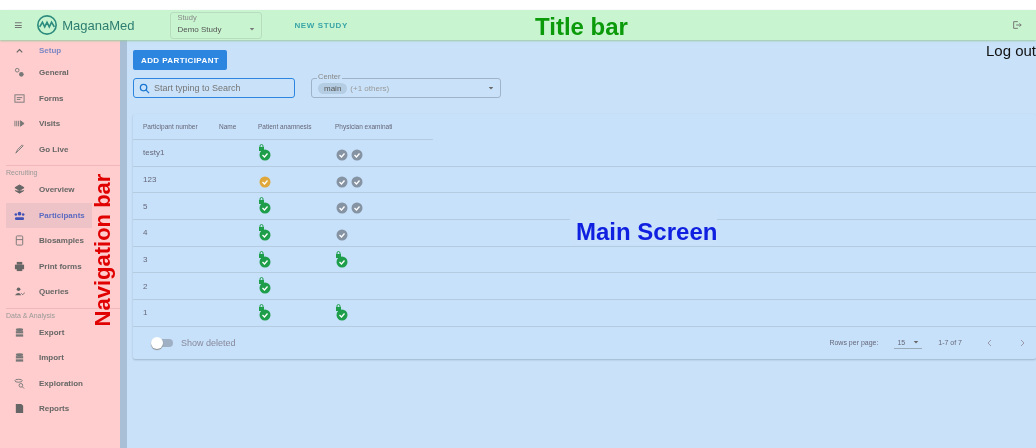  I want to click on people-icon, so click(19, 215).